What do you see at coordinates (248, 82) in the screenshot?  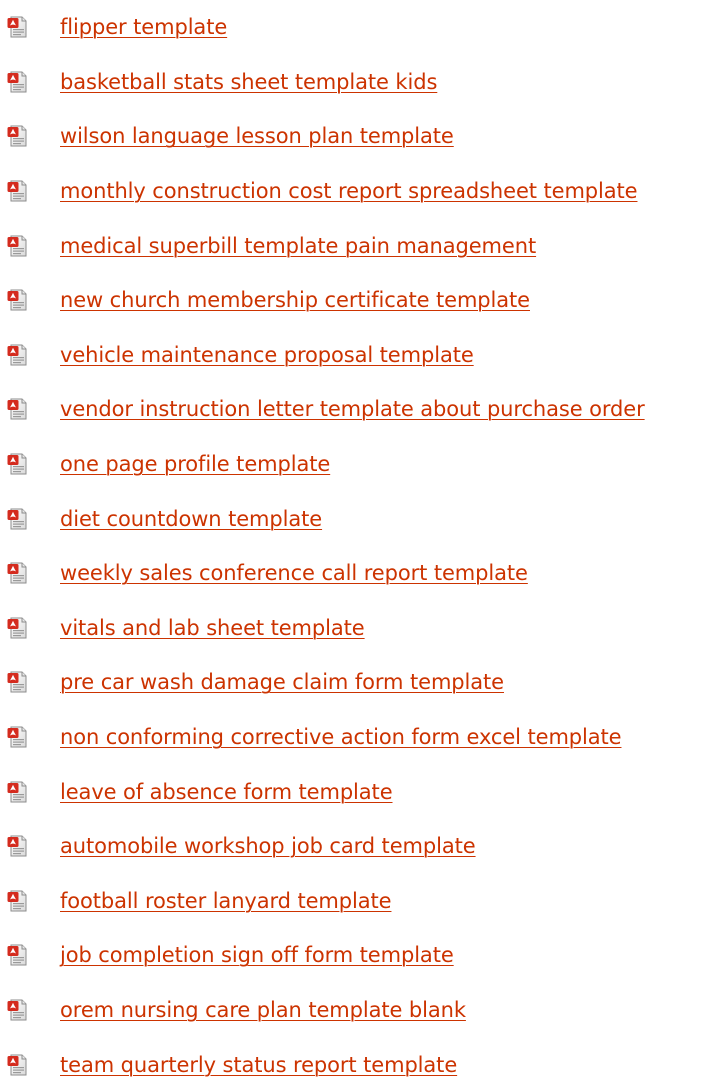 I see `link-item-text: basketball stats sheet template kids` at bounding box center [248, 82].